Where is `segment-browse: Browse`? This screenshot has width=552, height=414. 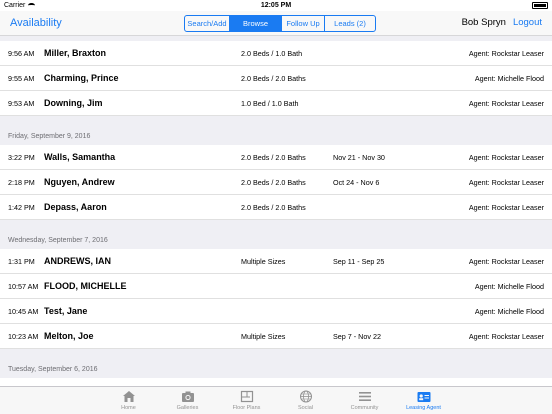
segment-browse: Browse is located at coordinates (256, 23).